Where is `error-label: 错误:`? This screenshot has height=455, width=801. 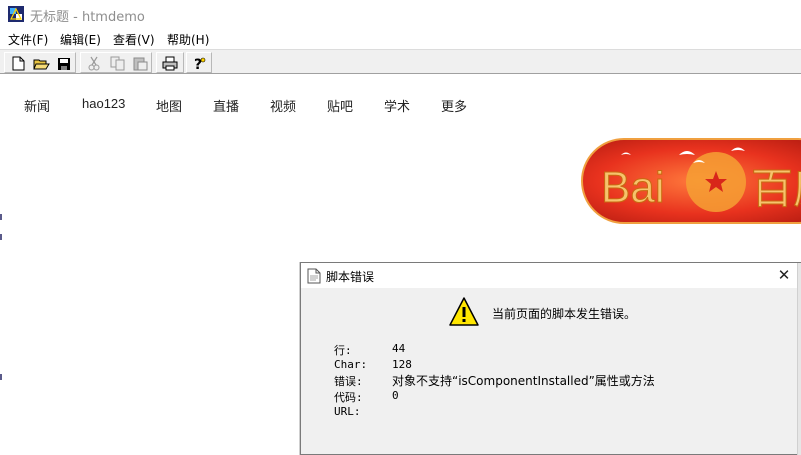
error-label: 错误: is located at coordinates (348, 381).